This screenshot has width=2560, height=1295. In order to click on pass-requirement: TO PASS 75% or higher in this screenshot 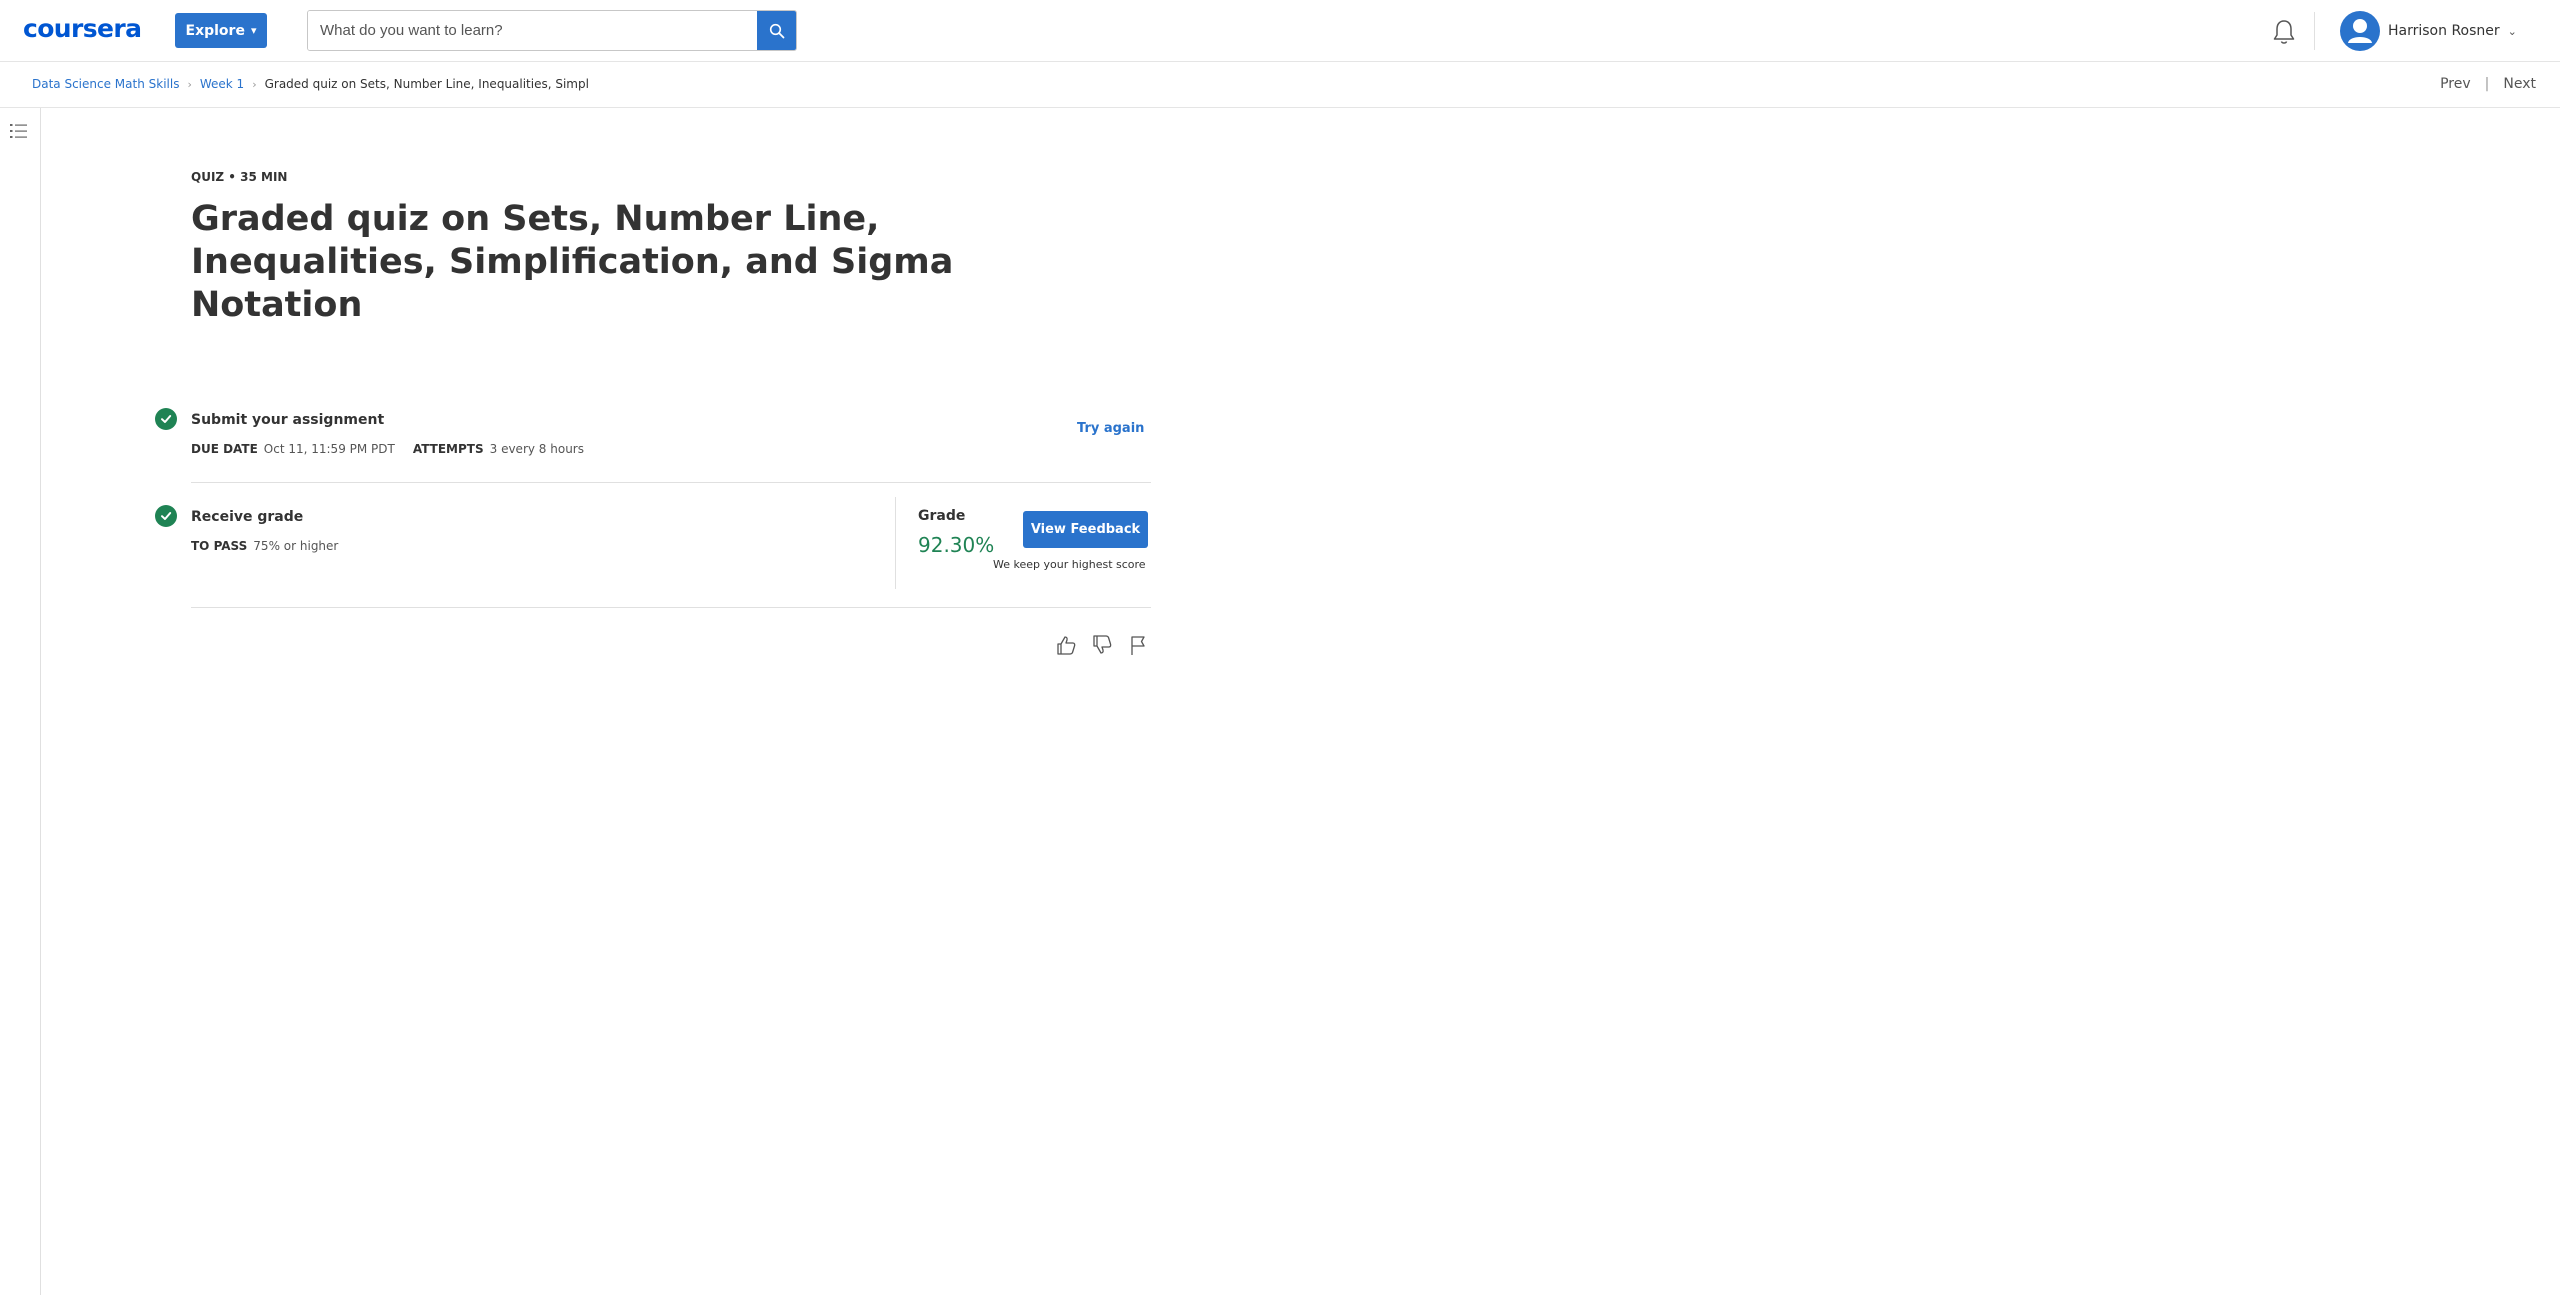, I will do `click(264, 546)`.